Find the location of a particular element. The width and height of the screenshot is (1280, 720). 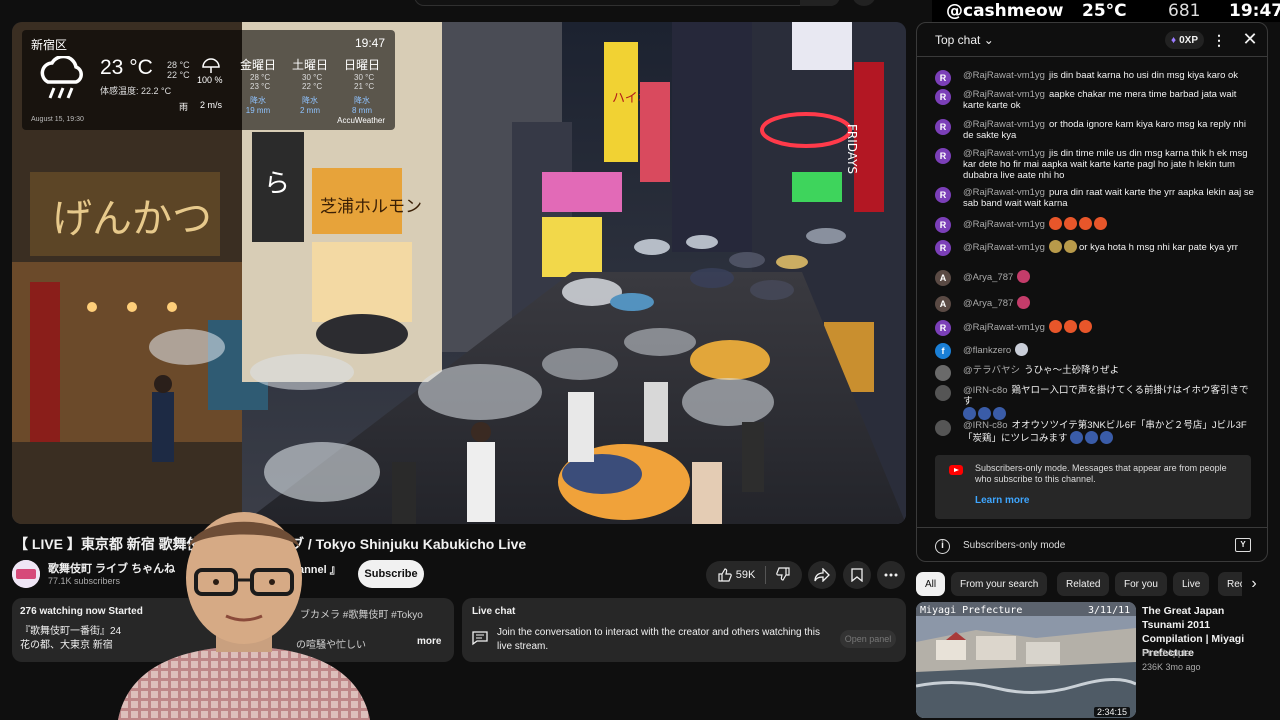

thumbs-up-icon is located at coordinates (725, 575).